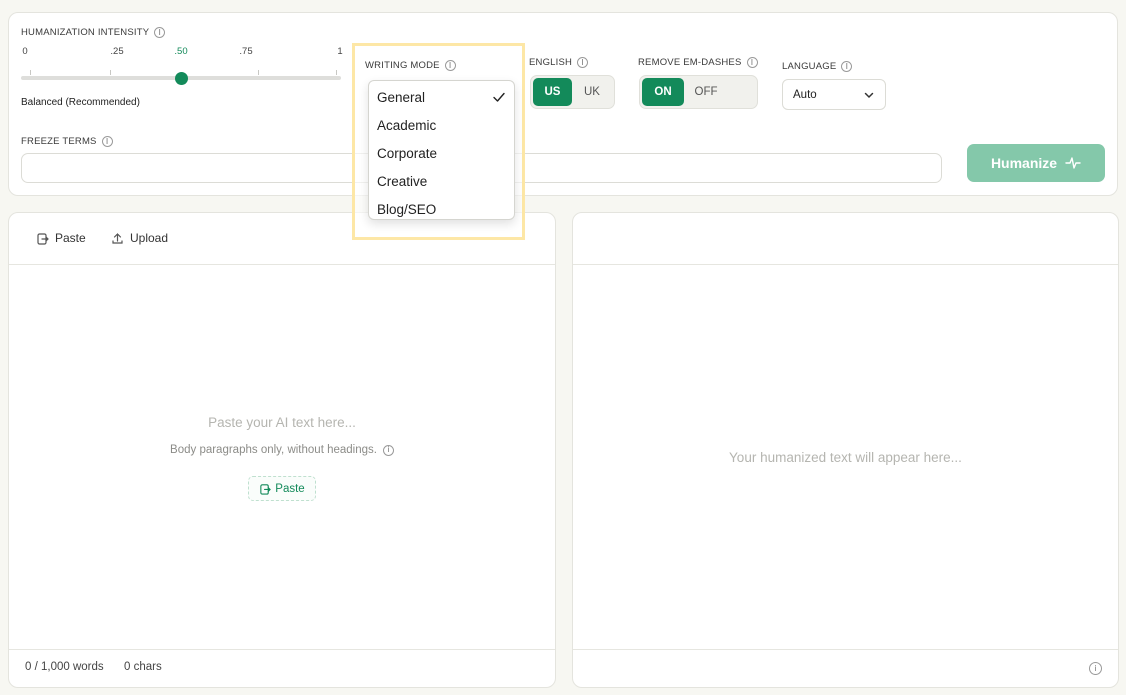  I want to click on paste-header-label: Paste, so click(70, 238).